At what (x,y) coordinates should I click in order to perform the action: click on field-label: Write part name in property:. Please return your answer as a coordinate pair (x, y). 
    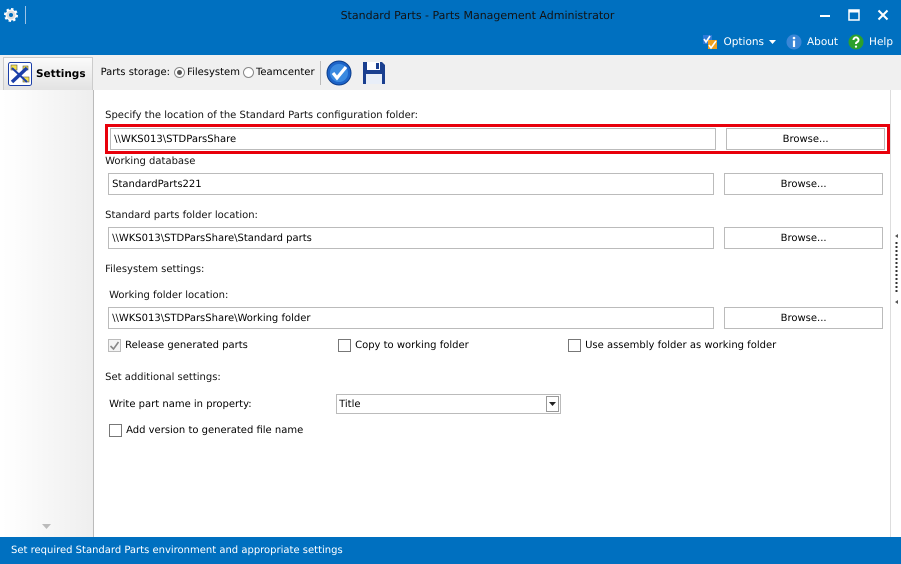
    Looking at the image, I should click on (181, 404).